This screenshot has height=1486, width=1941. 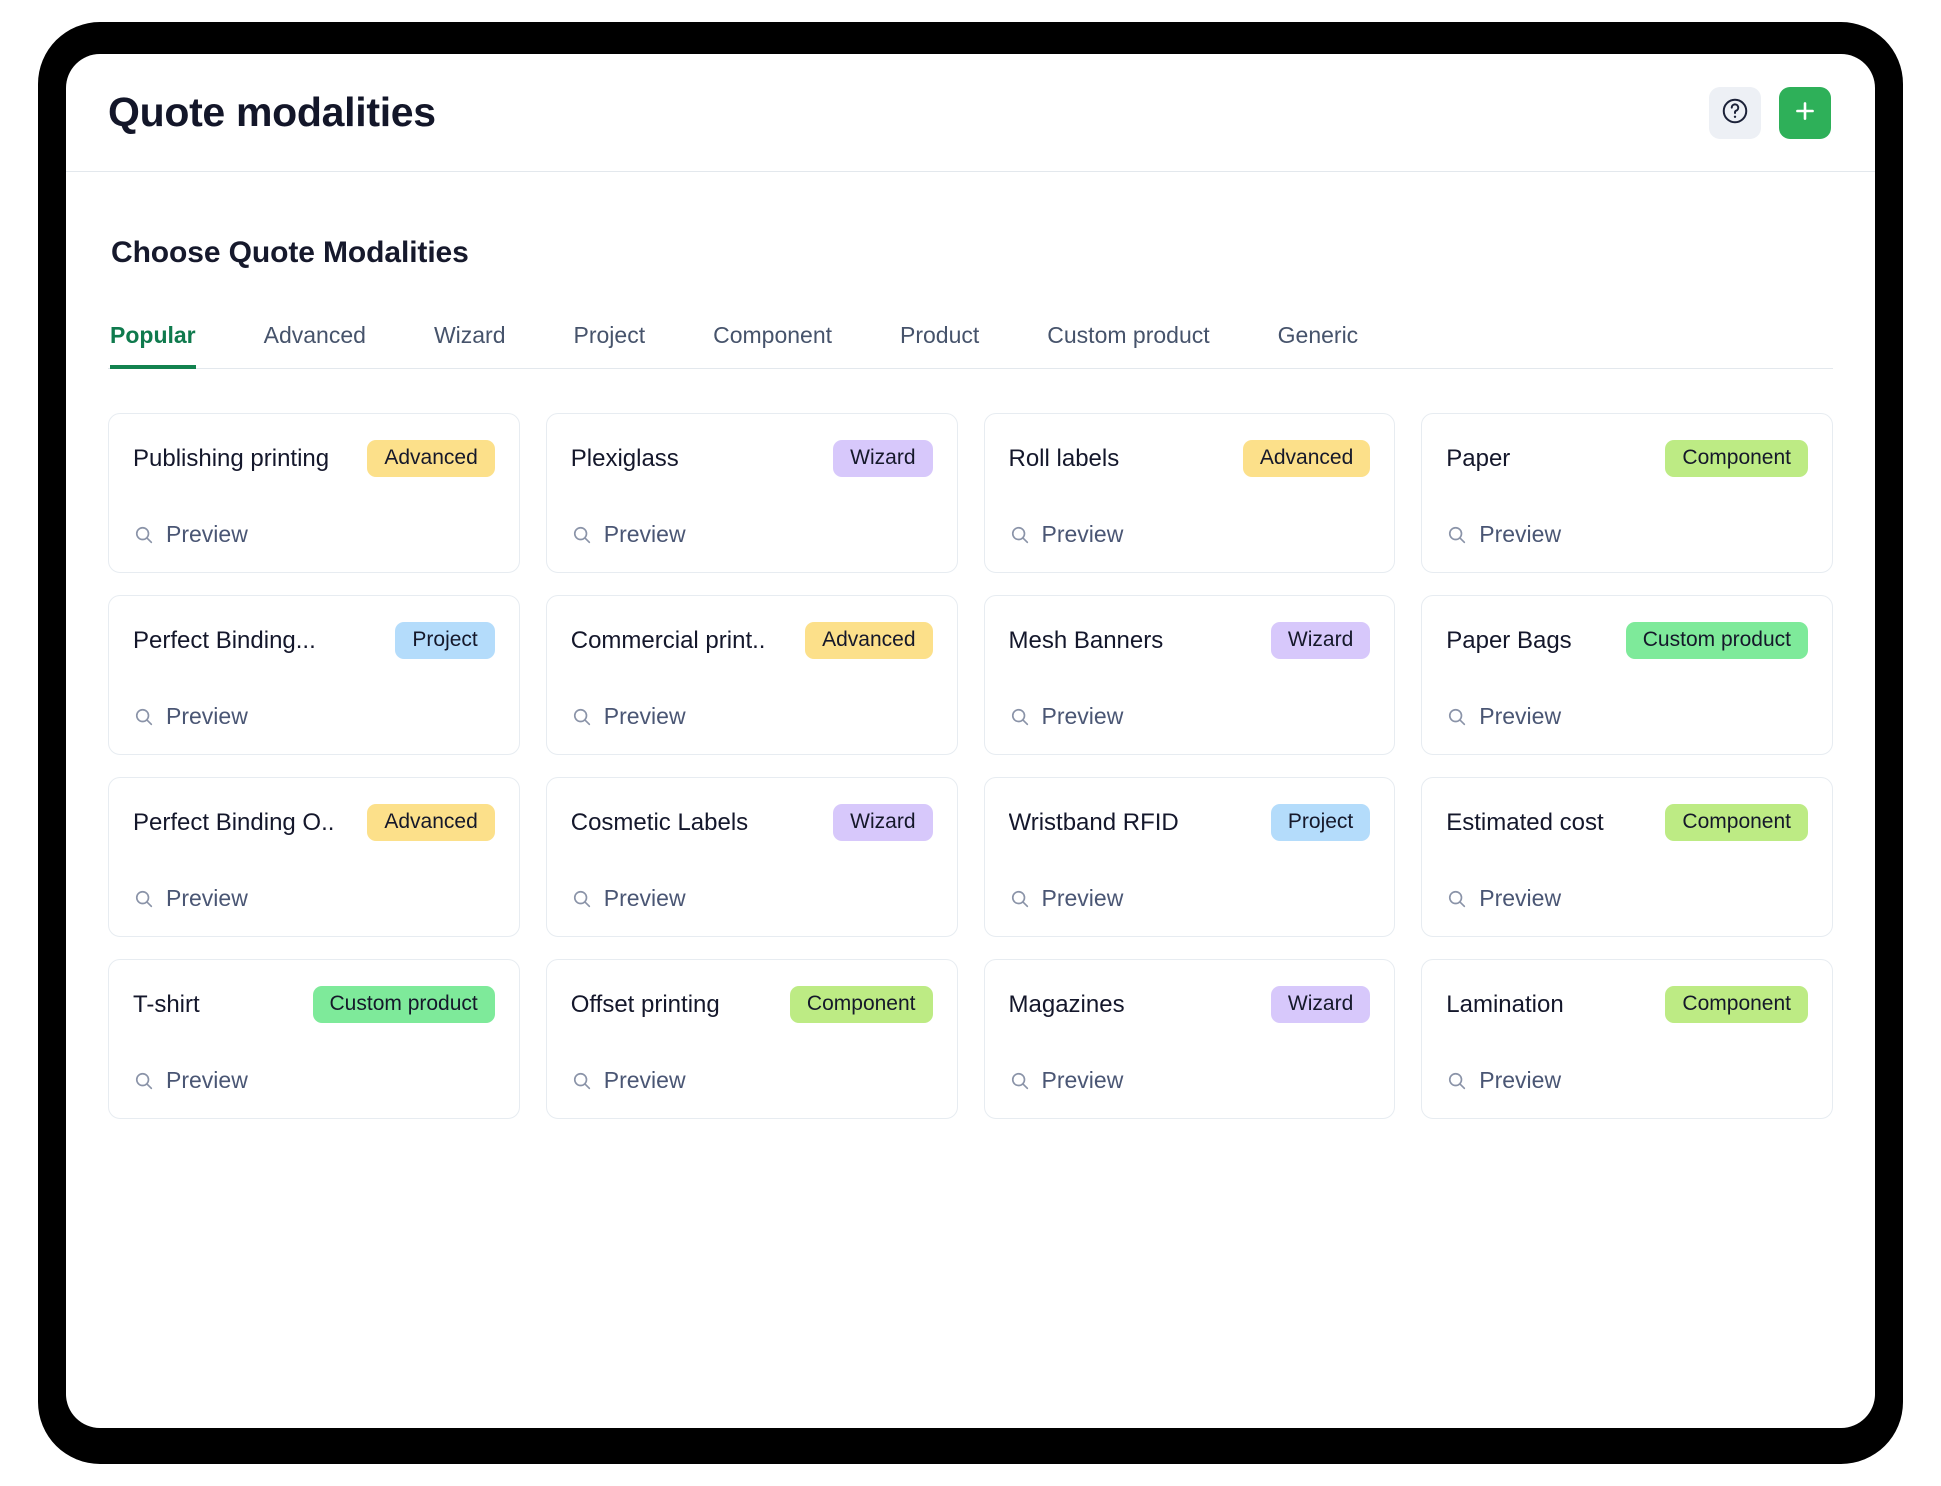 I want to click on add-button, so click(x=1805, y=112).